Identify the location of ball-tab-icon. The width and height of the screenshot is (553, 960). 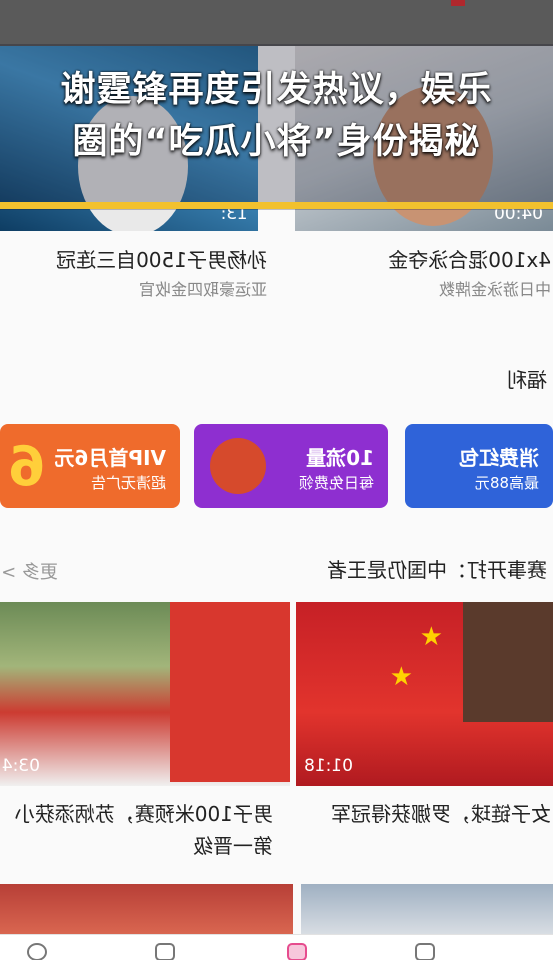
(37, 951).